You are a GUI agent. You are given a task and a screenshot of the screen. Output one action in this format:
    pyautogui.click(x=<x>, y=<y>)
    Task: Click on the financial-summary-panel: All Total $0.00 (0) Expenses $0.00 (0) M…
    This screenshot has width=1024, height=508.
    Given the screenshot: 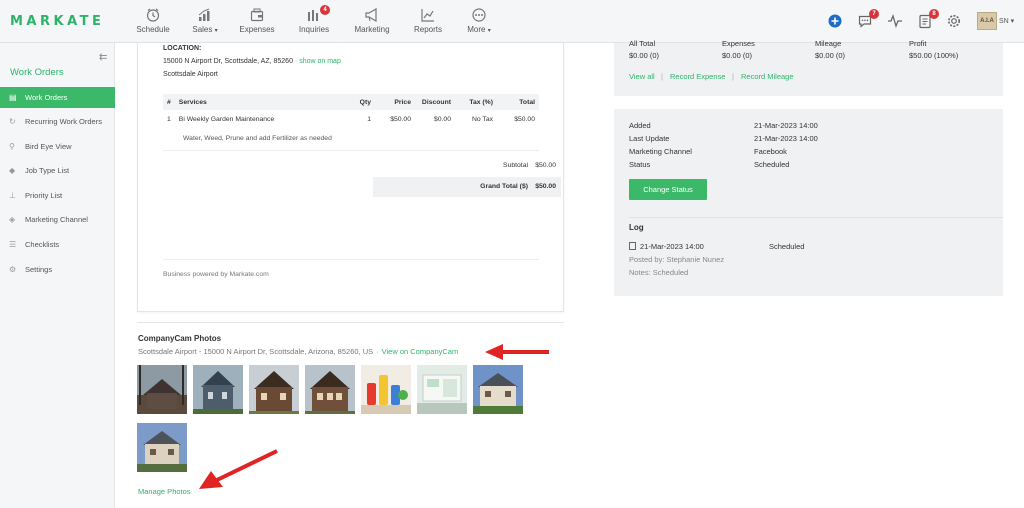 What is the action you would take?
    pyautogui.click(x=808, y=67)
    